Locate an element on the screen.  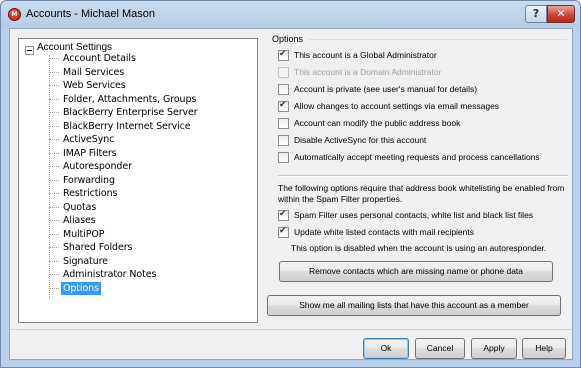
checkbox-label: This account is a Domain Administrator is located at coordinates (368, 72).